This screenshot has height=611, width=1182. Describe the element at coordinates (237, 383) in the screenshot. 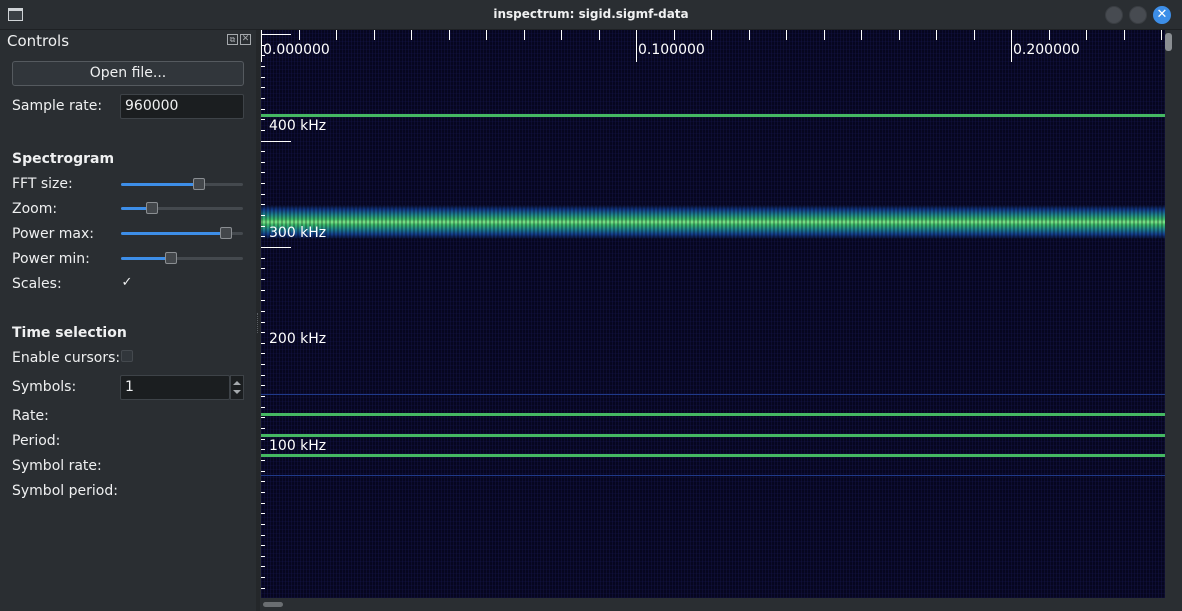

I see `step-up-icon` at that location.